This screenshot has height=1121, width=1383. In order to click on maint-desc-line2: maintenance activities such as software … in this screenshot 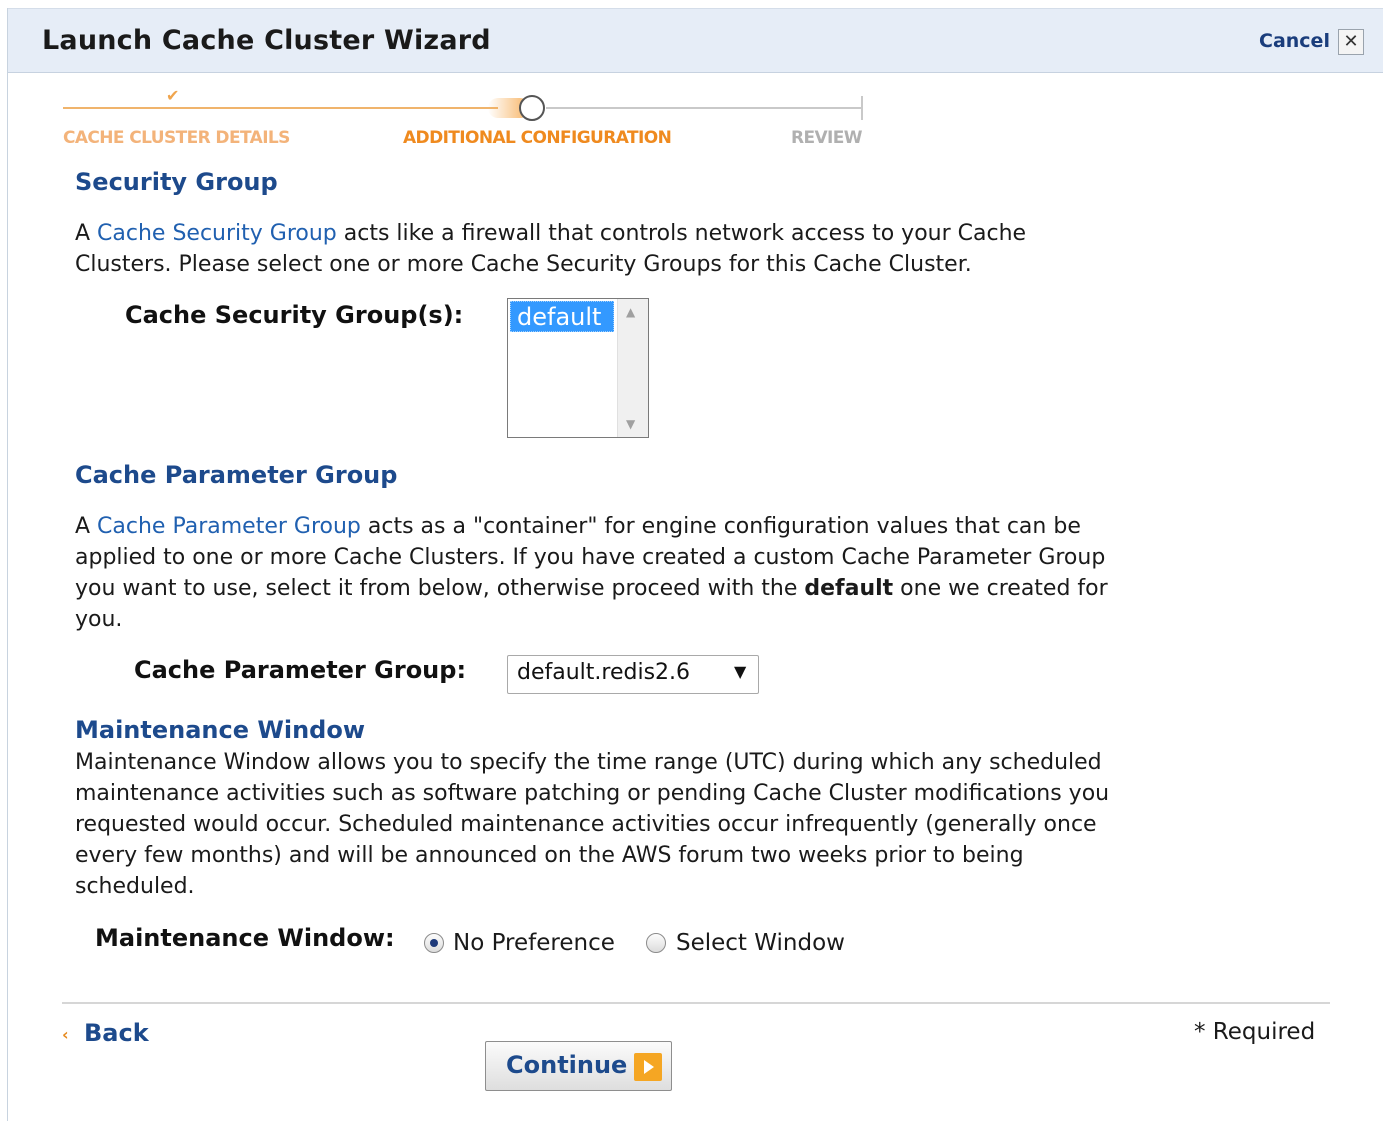, I will do `click(592, 793)`.